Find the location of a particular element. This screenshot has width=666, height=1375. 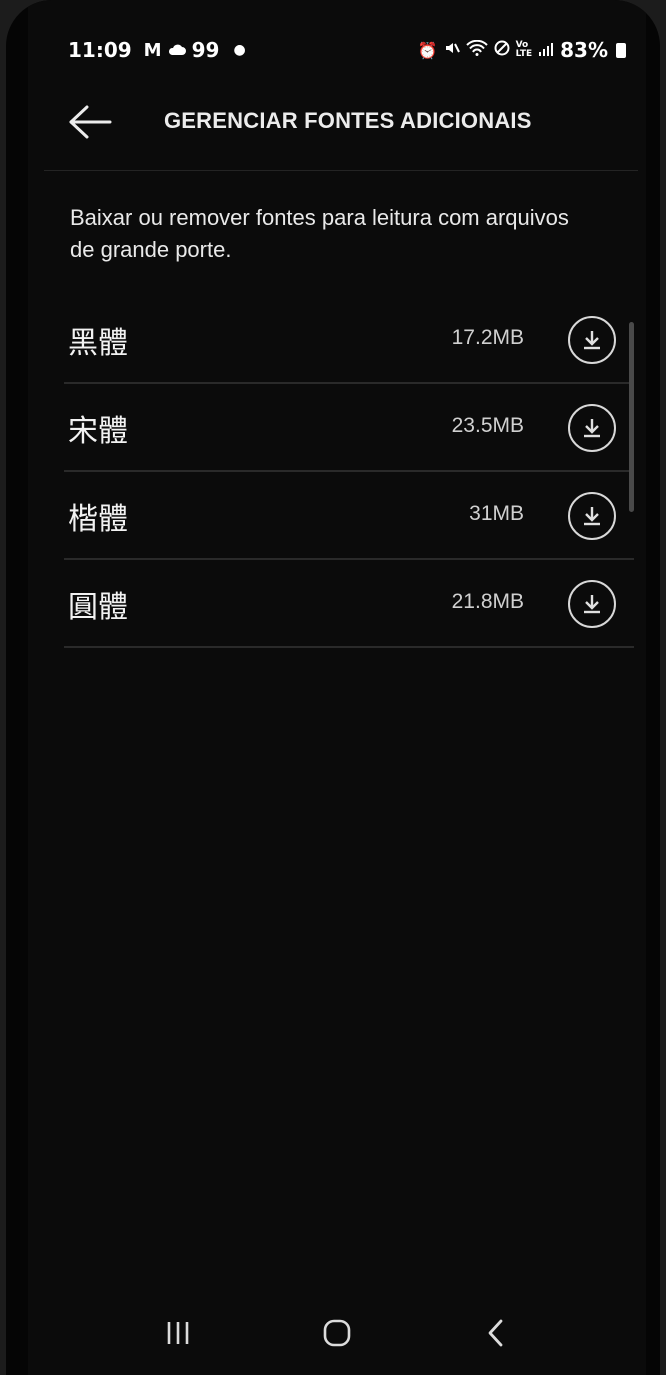

back-button is located at coordinates (90, 122).